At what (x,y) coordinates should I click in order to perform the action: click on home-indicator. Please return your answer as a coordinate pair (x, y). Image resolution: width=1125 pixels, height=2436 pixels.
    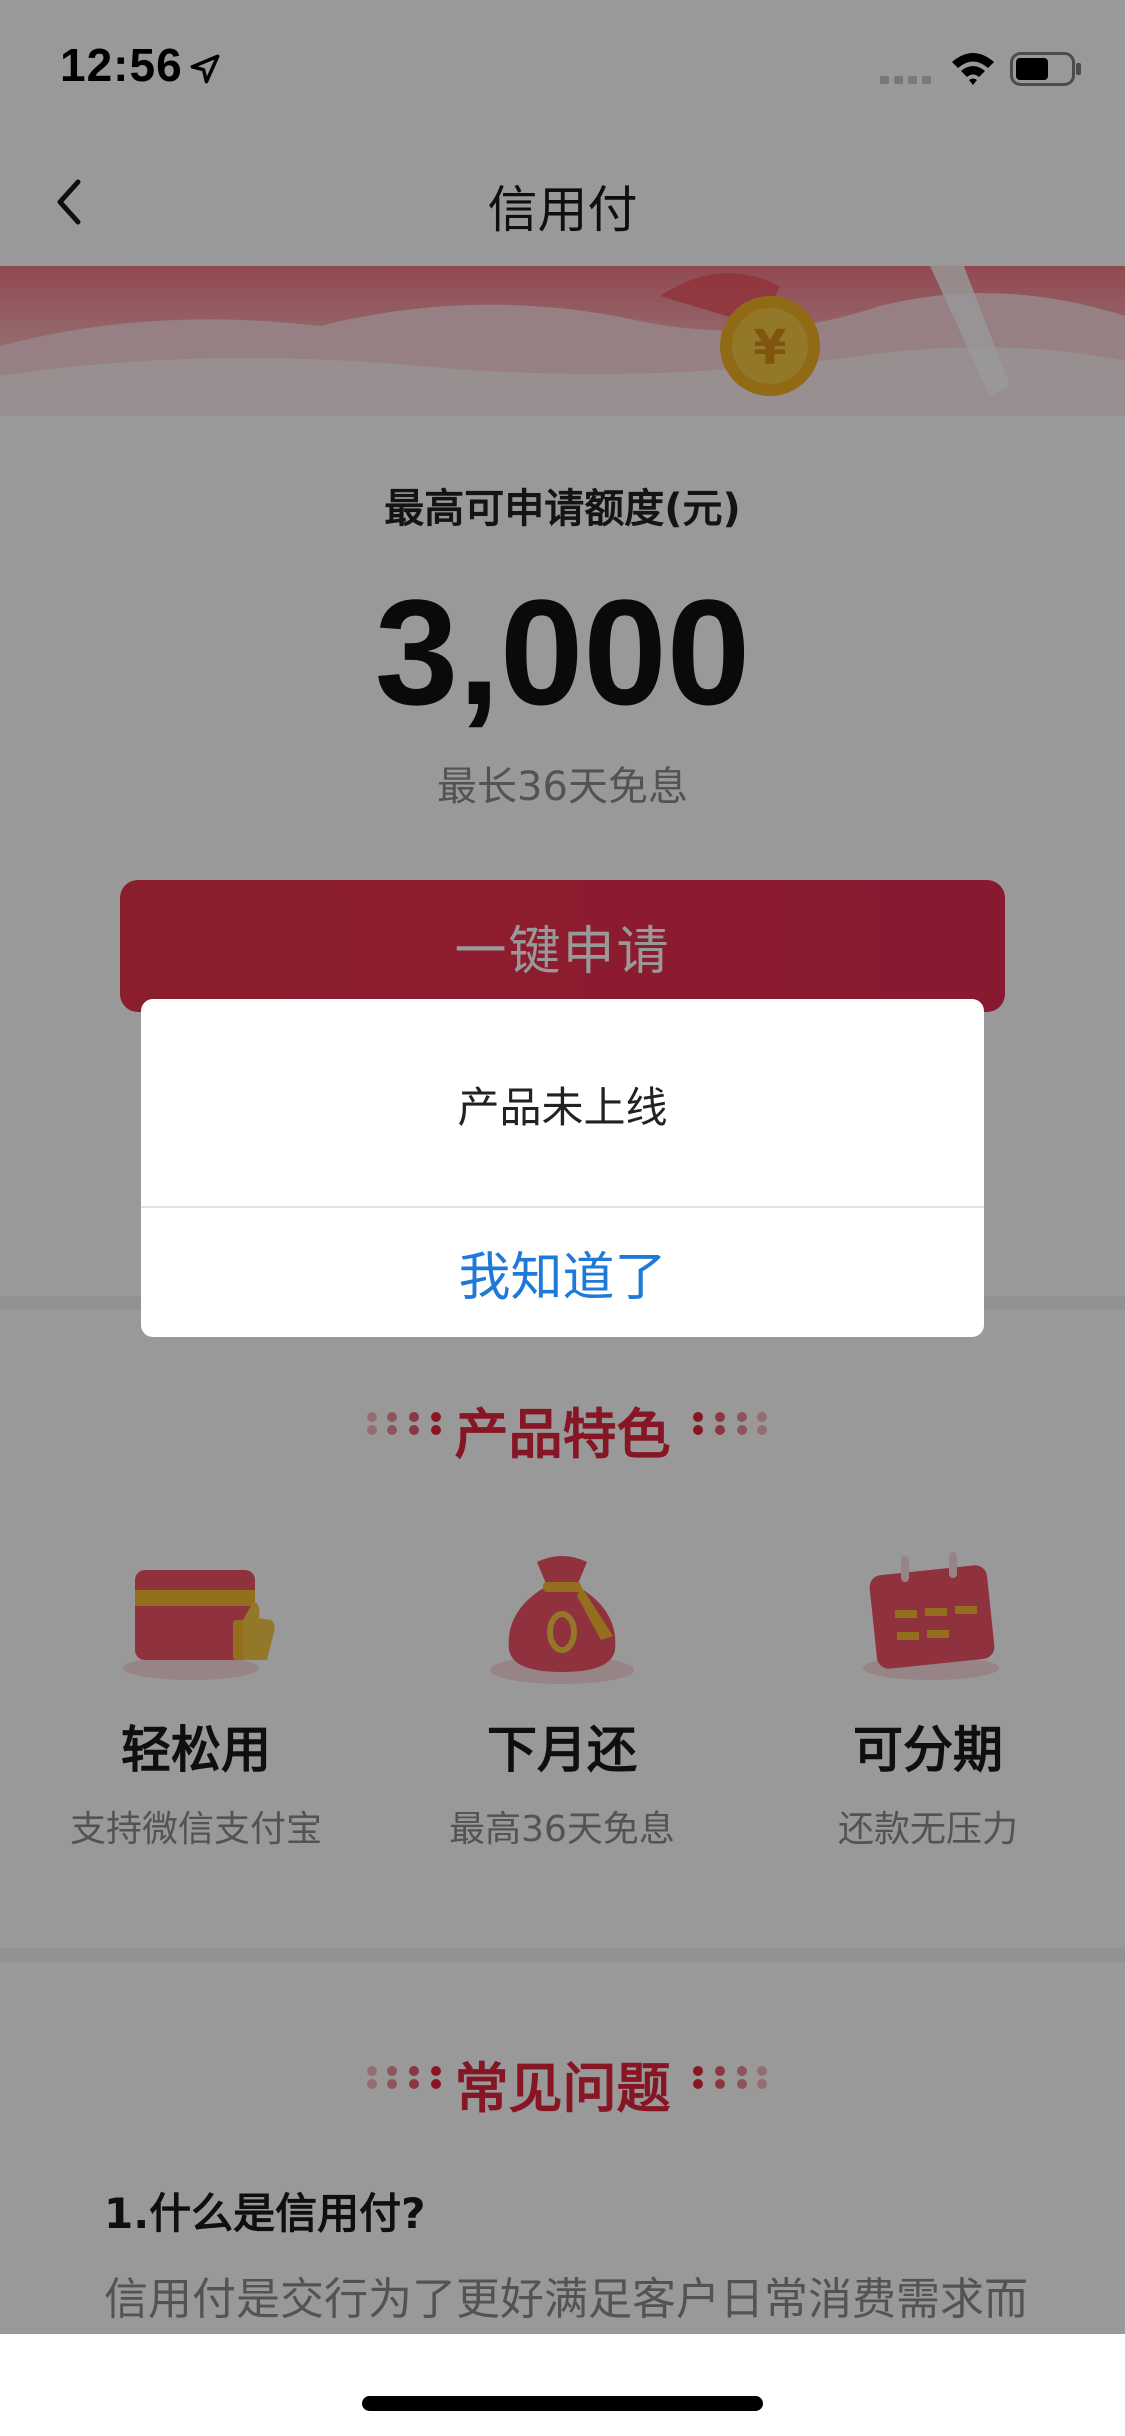
    Looking at the image, I should click on (562, 2403).